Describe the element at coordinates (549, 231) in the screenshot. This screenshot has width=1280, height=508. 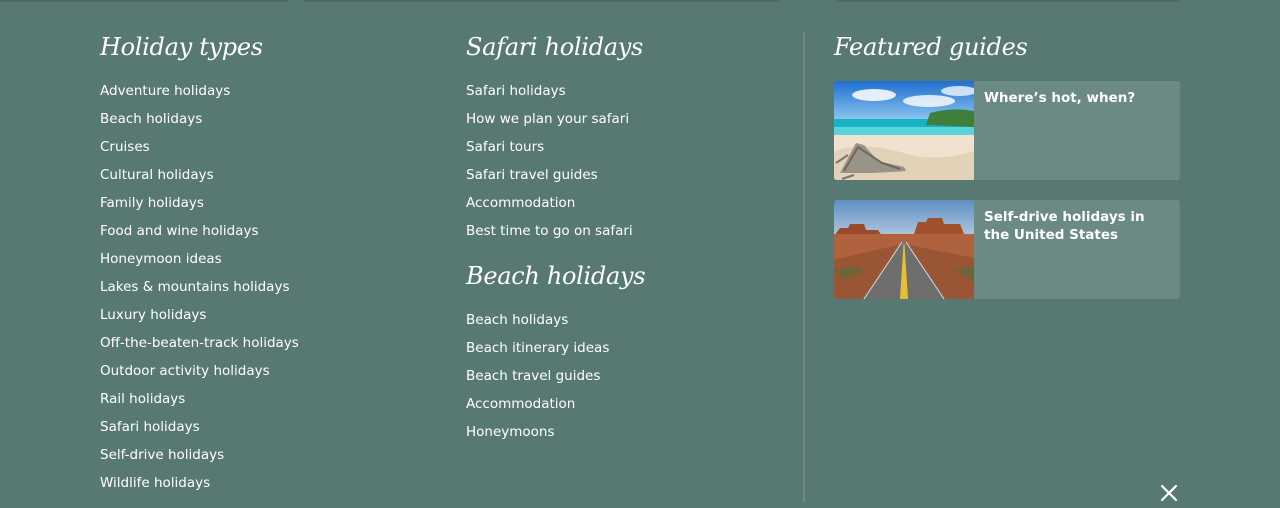
I see `link-best-time-to-go-on-safari: Best time to go on safari` at that location.